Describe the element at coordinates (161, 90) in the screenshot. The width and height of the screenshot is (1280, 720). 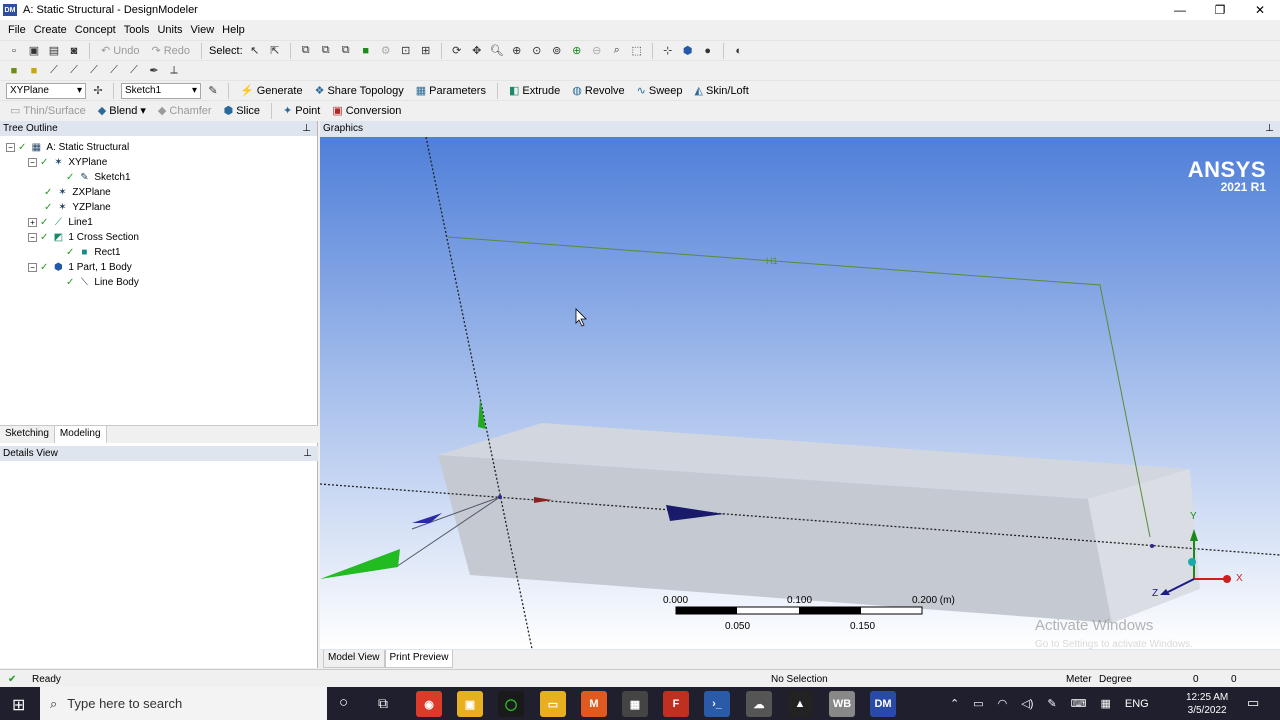
I see `sketch-select: Sketch1 ▾` at that location.